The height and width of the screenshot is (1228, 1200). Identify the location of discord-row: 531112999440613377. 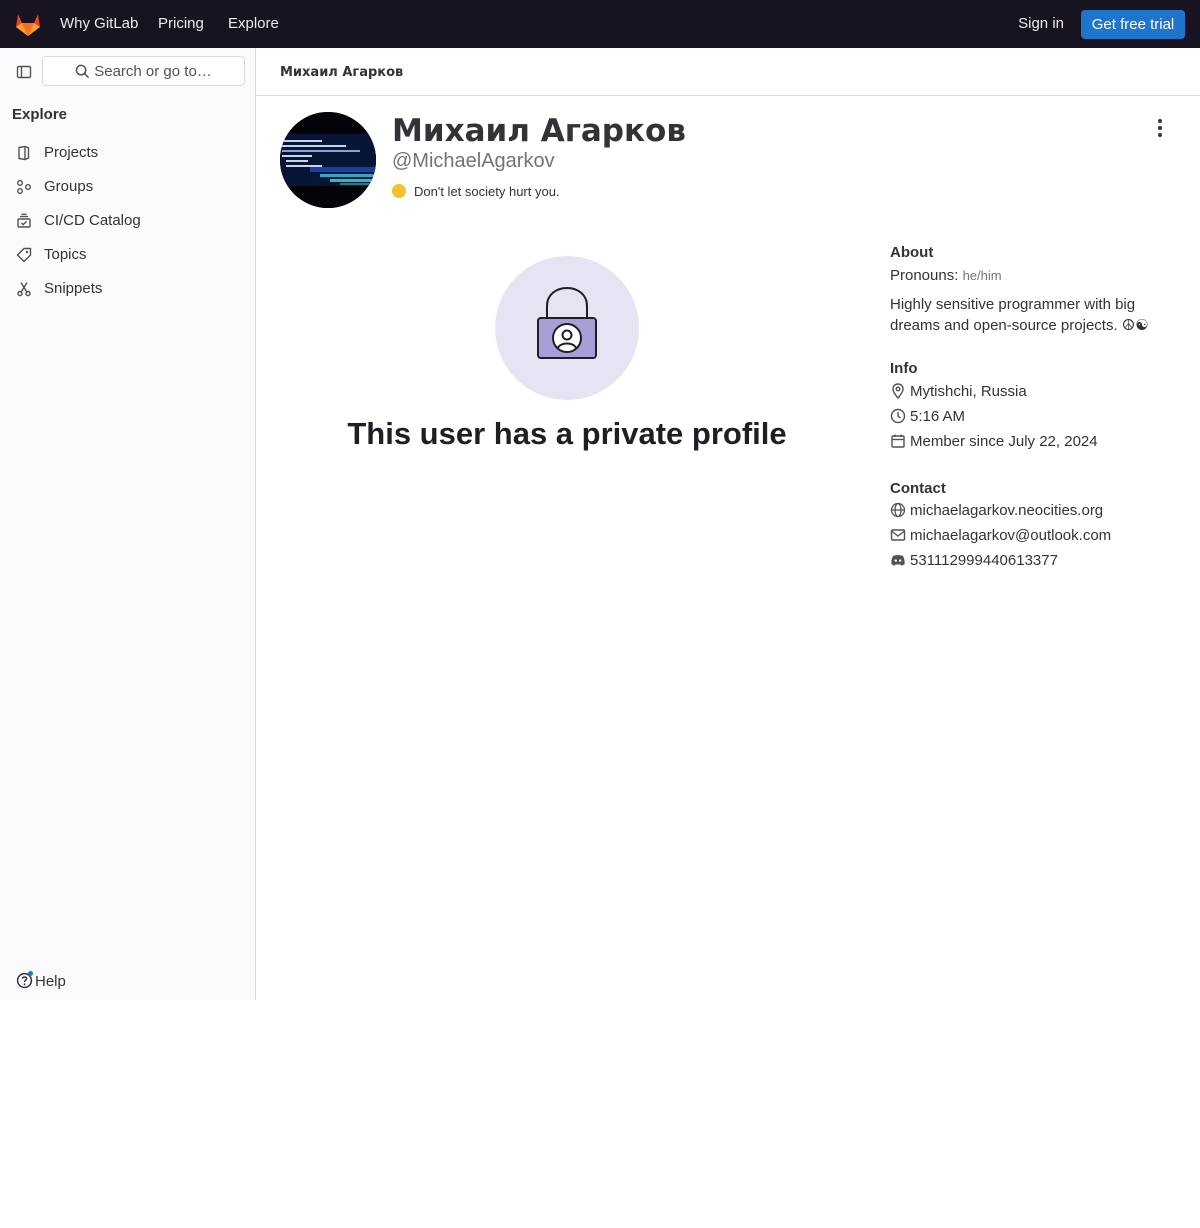
(974, 561).